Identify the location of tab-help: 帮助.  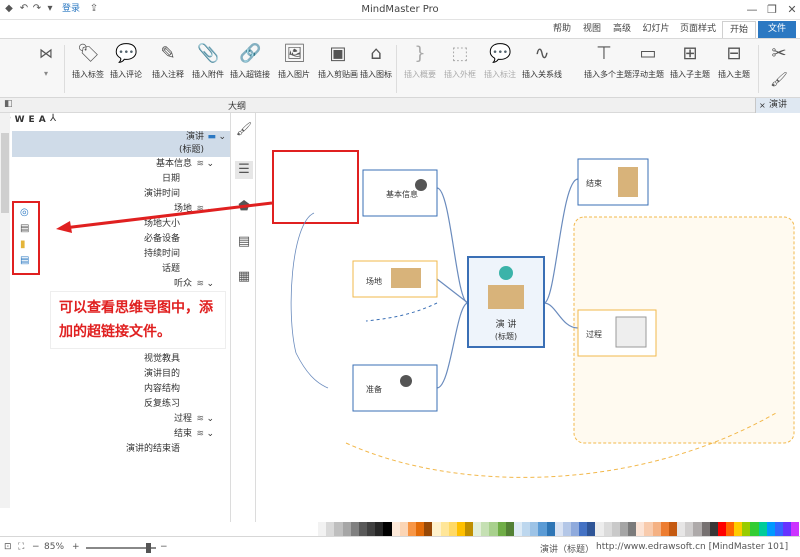
(562, 29).